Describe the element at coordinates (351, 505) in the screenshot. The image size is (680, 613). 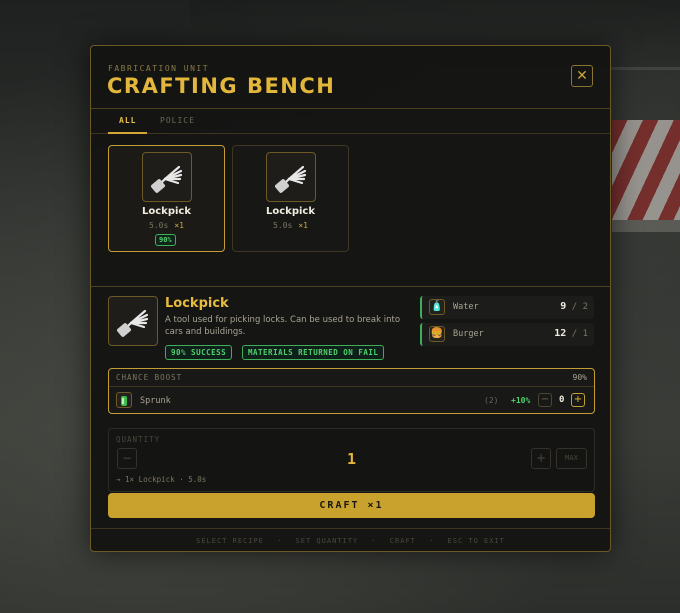
I see `craft-button: CRAFT ×1` at that location.